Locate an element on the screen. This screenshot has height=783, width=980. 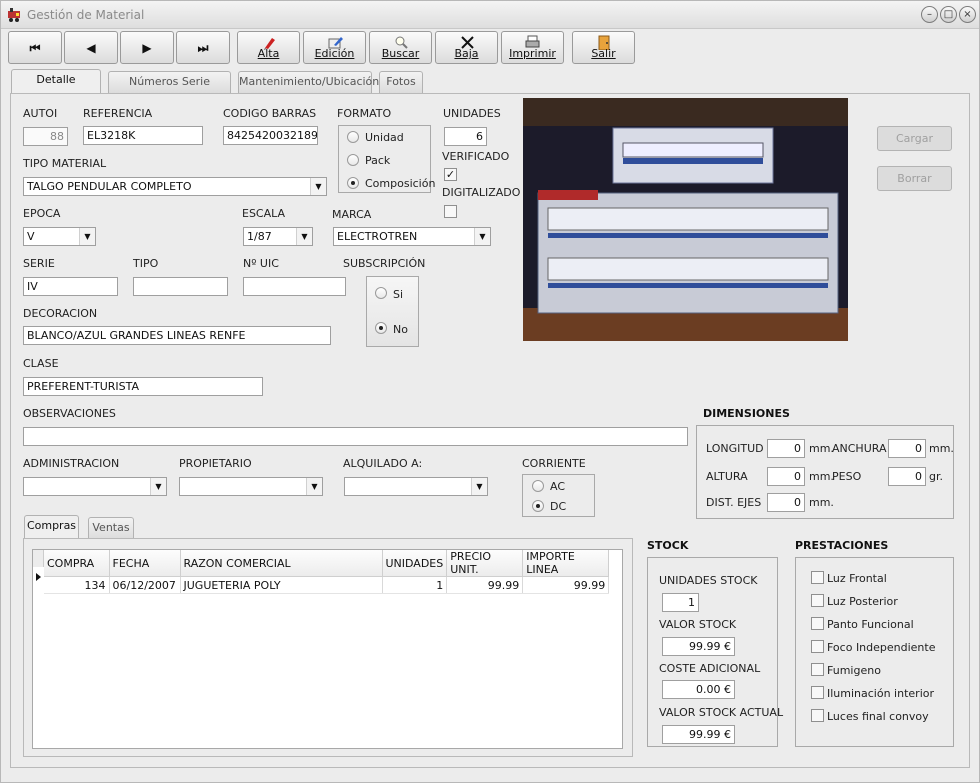
panto-funcional-label: Panto Funcional is located at coordinates (870, 624).